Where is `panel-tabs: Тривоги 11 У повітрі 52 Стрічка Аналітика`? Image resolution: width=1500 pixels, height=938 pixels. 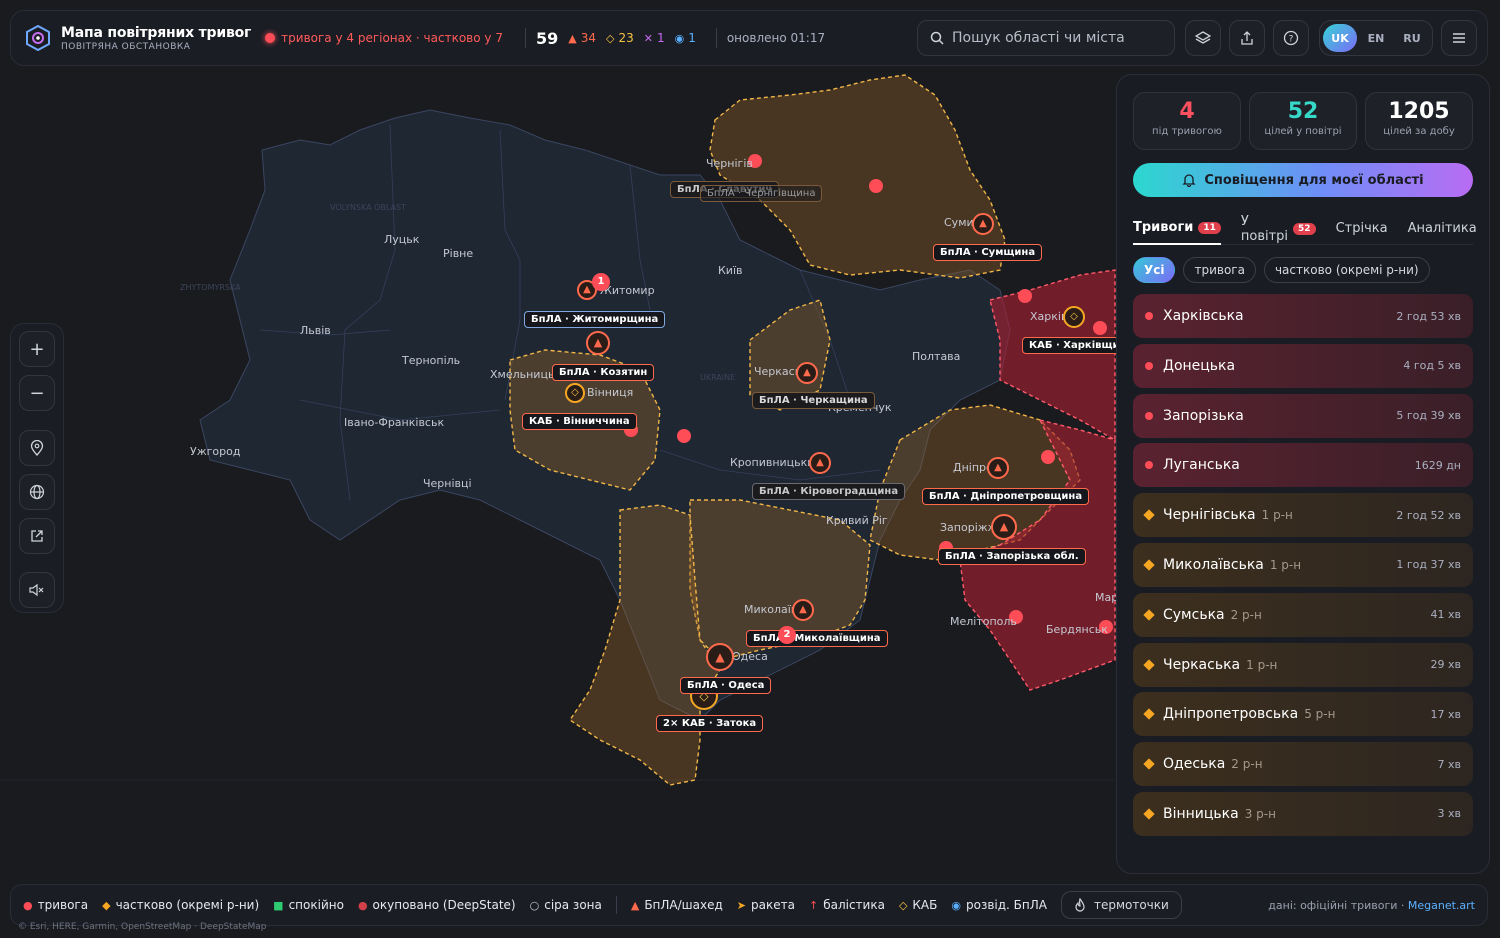
panel-tabs: Тривоги 11 У повітрі 52 Стрічка Аналітика is located at coordinates (1305, 229).